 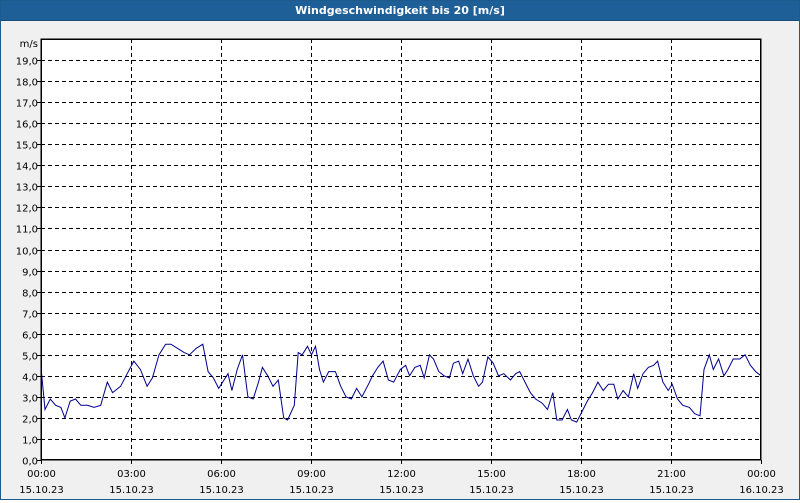 I want to click on y-tick-label: 10,0, so click(x=27, y=252).